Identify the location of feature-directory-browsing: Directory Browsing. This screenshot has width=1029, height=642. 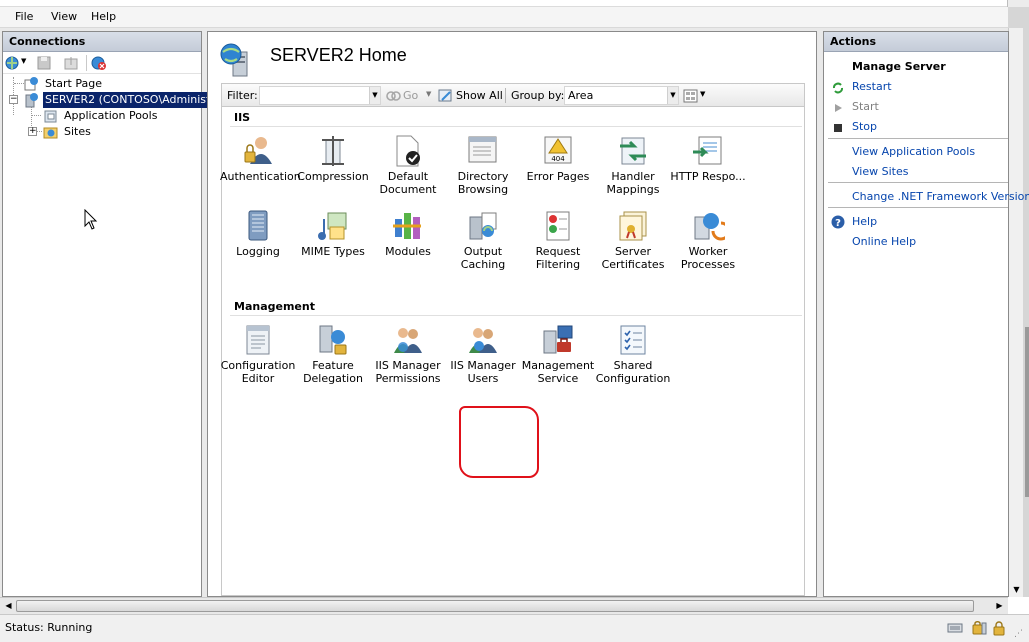
(483, 165).